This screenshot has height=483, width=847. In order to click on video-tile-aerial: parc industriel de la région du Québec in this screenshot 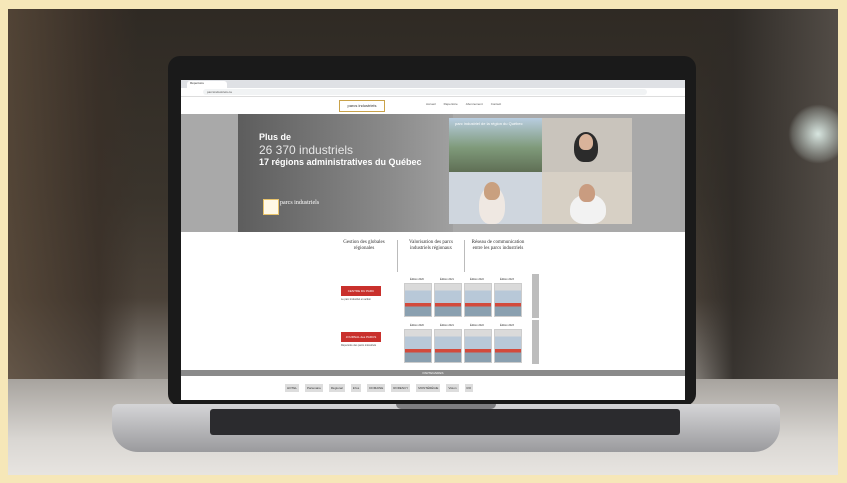, I will do `click(495, 145)`.